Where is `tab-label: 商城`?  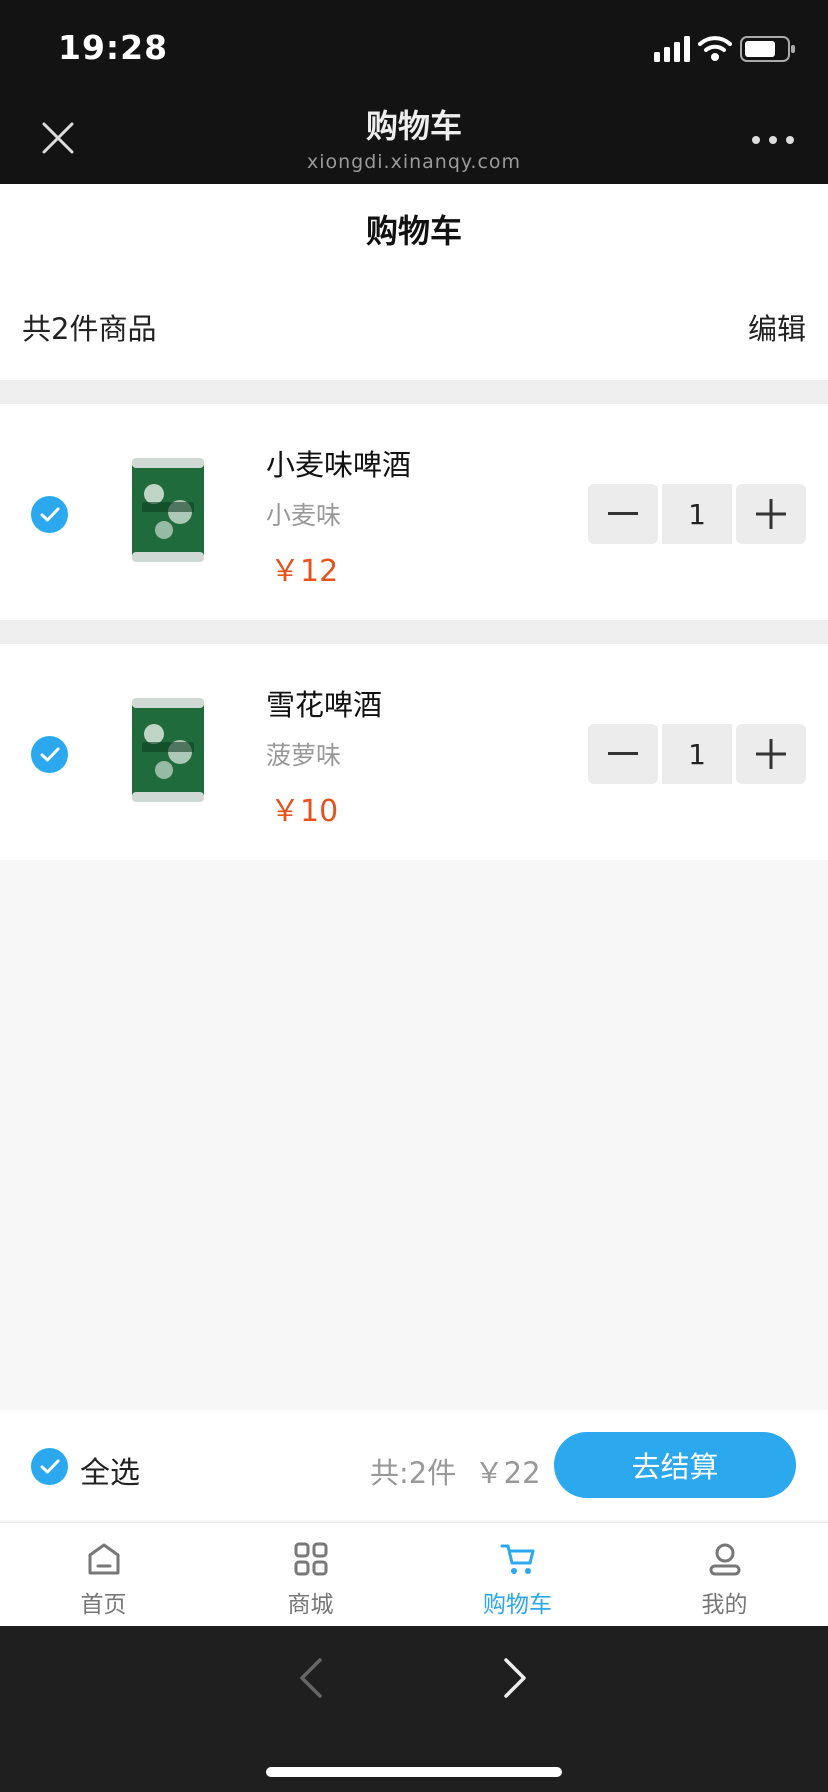
tab-label: 商城 is located at coordinates (310, 1605).